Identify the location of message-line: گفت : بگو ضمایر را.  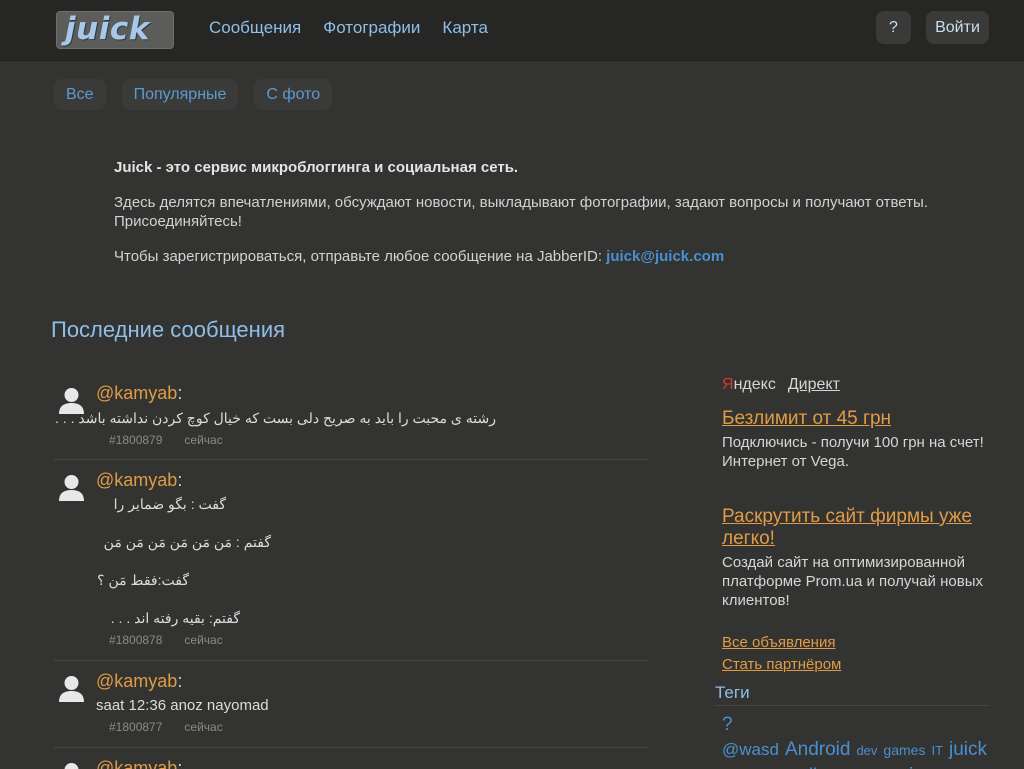
(169, 504).